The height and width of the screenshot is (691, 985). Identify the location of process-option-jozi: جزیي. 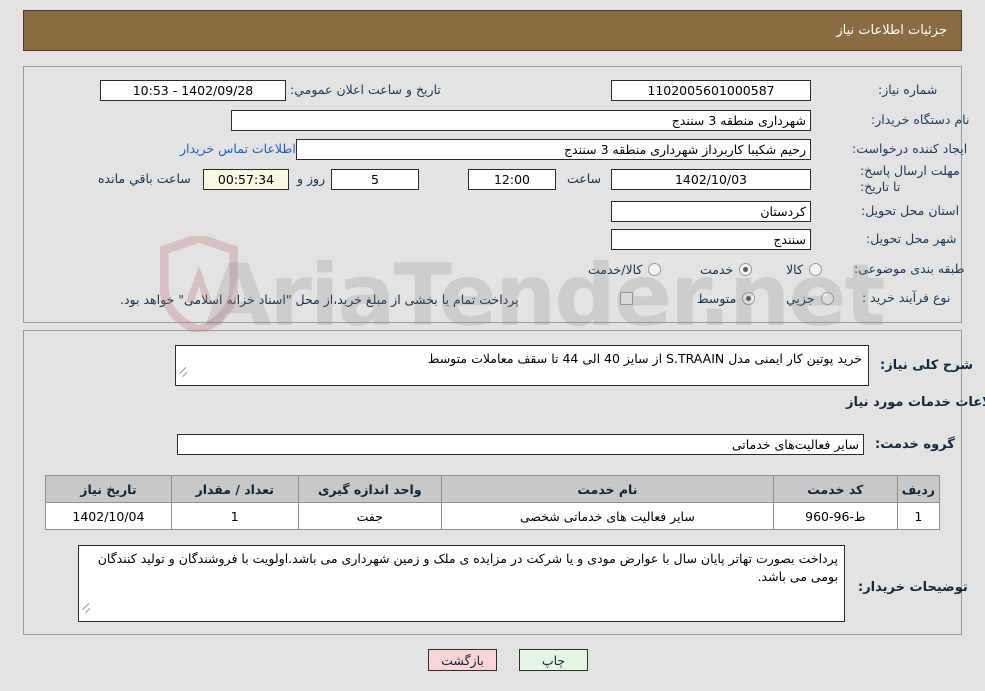
(810, 298).